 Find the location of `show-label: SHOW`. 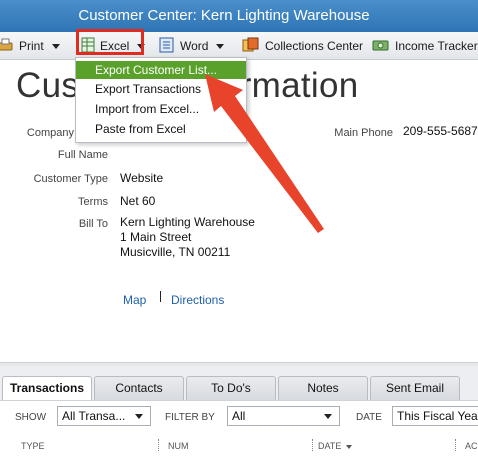

show-label: SHOW is located at coordinates (31, 417).